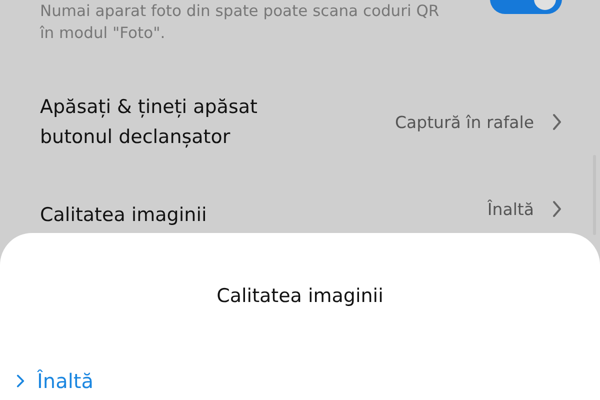  What do you see at coordinates (160, 122) in the screenshot?
I see `setting-title: Apăsați & țineți apăsat butonul declanșator` at bounding box center [160, 122].